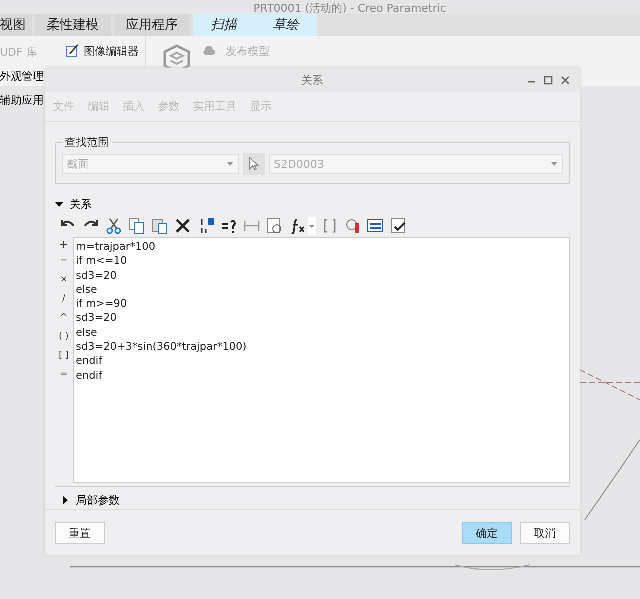  I want to click on operator-button: =, so click(64, 374).